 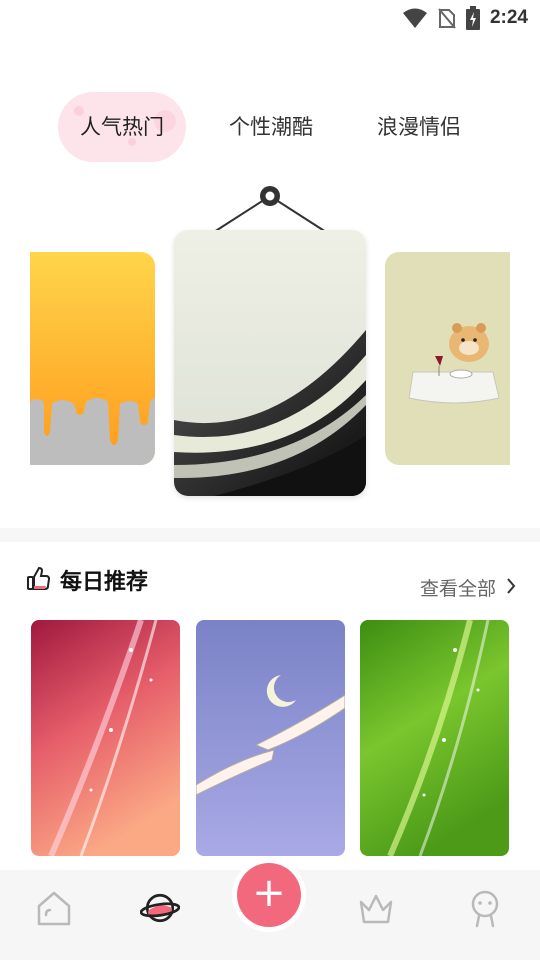 I want to click on hanger-icon, so click(x=270, y=209).